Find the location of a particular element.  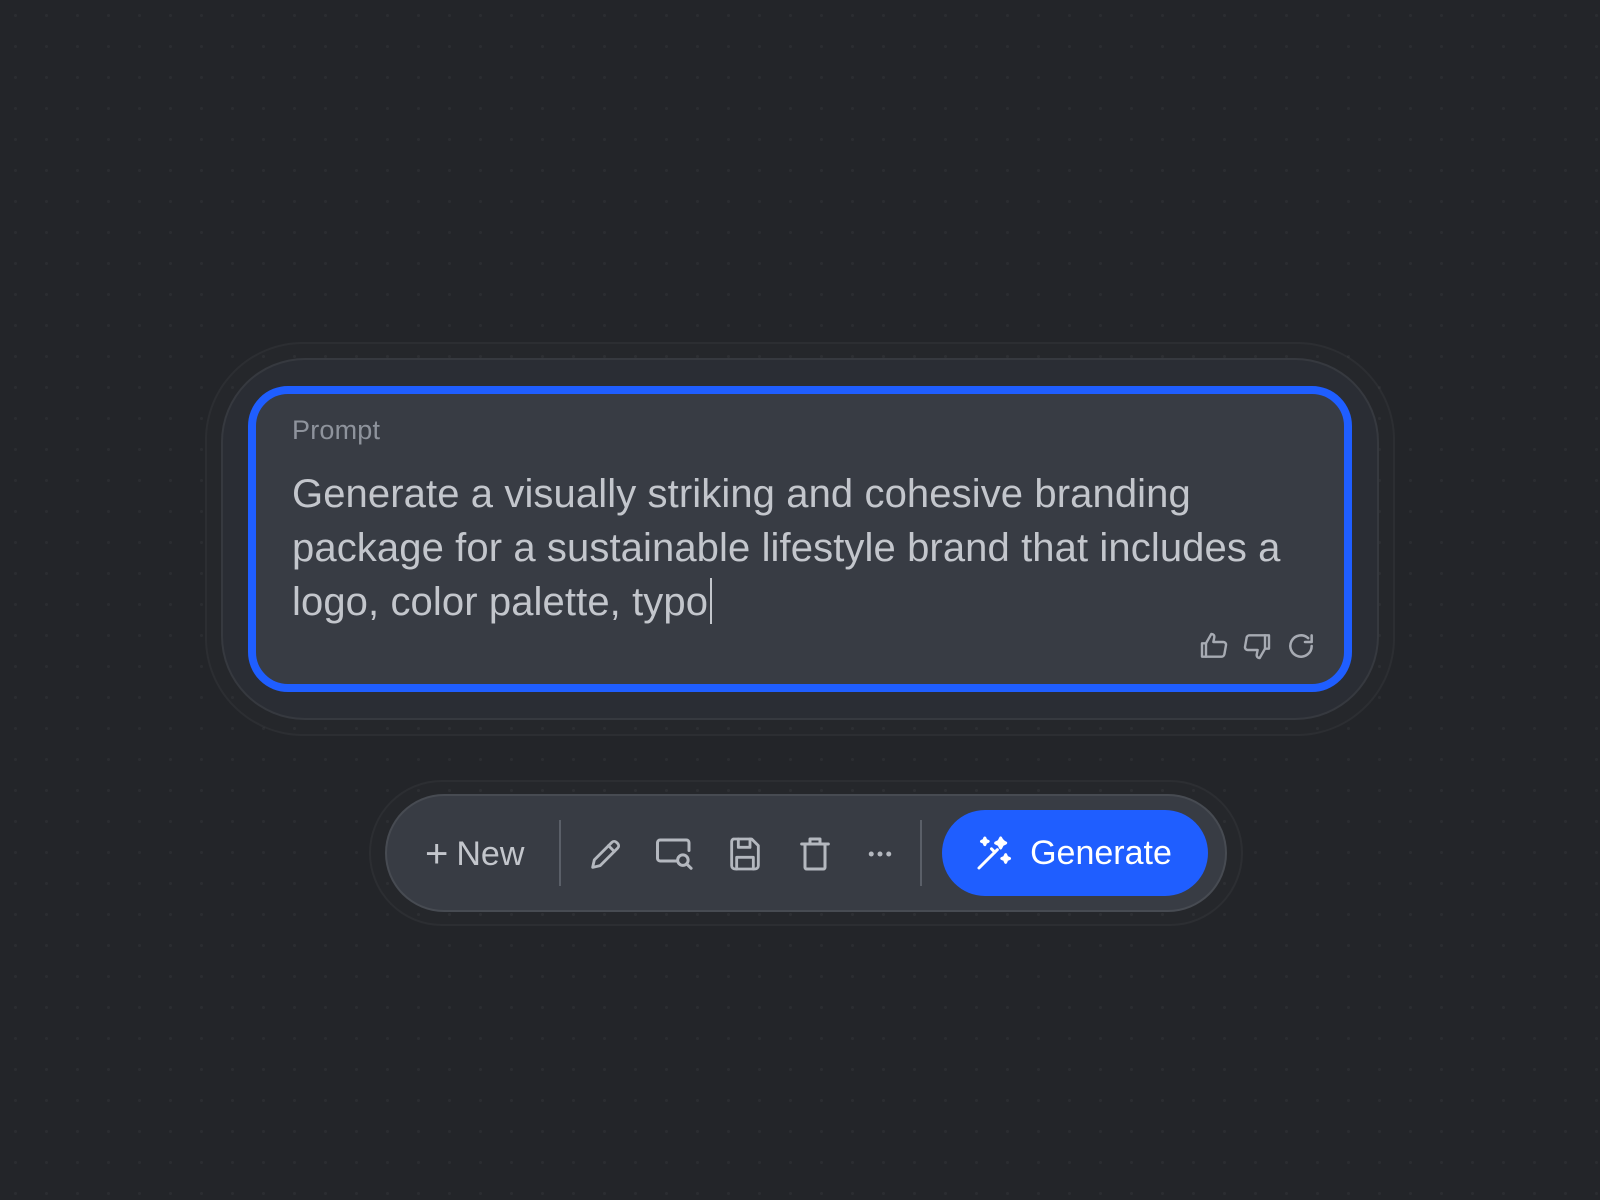

thumbs-down-icon is located at coordinates (1257, 647).